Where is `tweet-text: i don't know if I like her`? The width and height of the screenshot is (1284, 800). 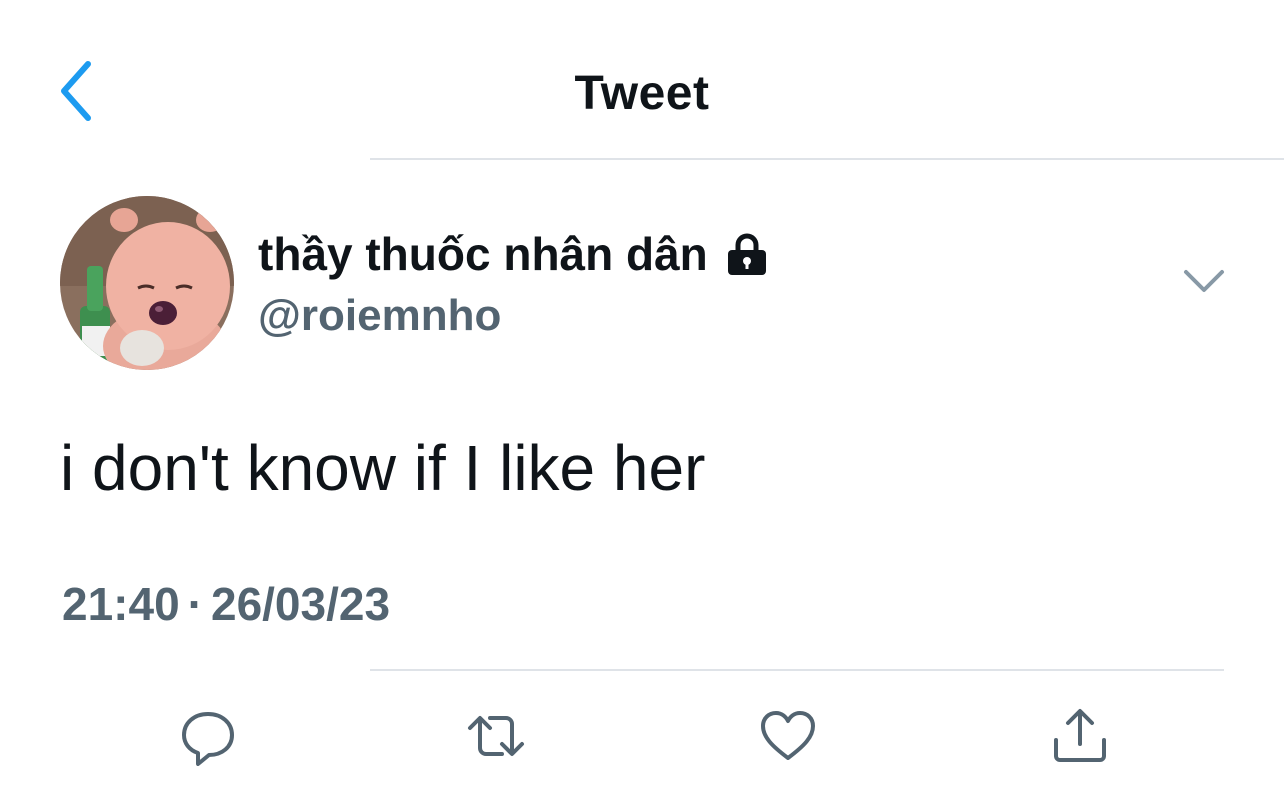 tweet-text: i don't know if I like her is located at coordinates (383, 468).